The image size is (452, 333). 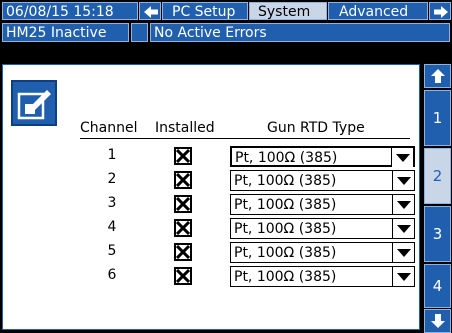 What do you see at coordinates (65, 32) in the screenshot?
I see `system-status: HM25 Inactive` at bounding box center [65, 32].